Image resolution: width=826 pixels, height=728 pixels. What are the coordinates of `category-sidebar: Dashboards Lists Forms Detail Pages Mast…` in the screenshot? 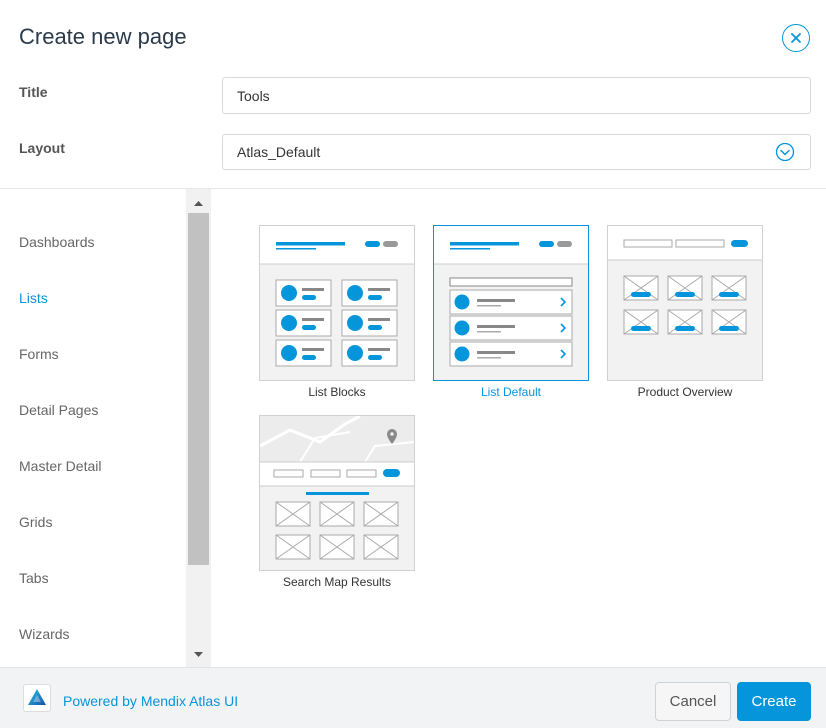 It's located at (93, 428).